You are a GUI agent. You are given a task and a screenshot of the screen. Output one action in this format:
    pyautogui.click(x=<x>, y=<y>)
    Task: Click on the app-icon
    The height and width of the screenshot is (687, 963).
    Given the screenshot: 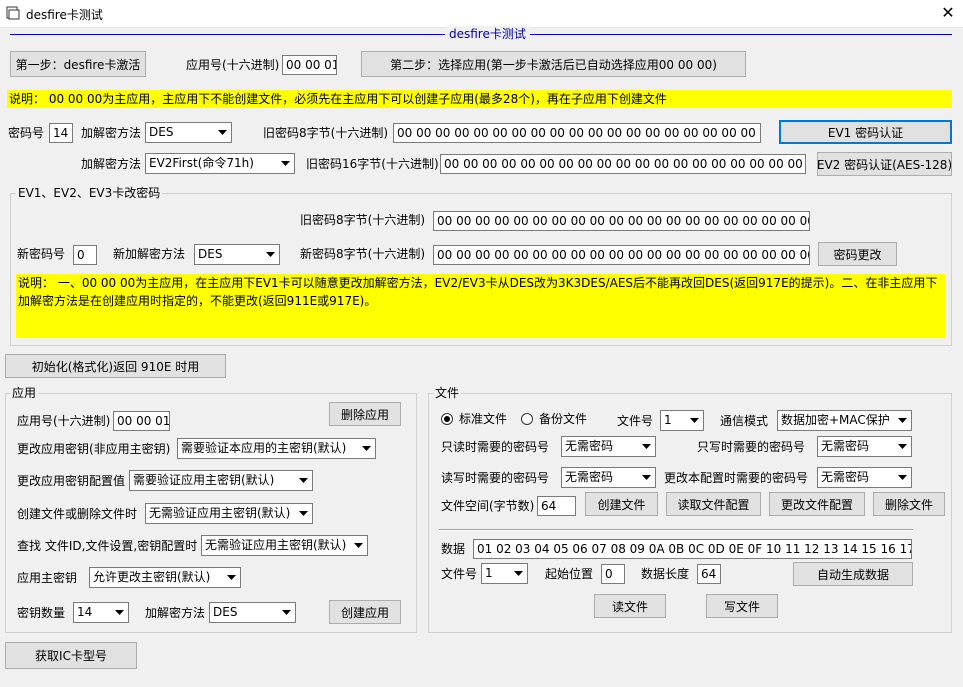 What is the action you would take?
    pyautogui.click(x=13, y=13)
    